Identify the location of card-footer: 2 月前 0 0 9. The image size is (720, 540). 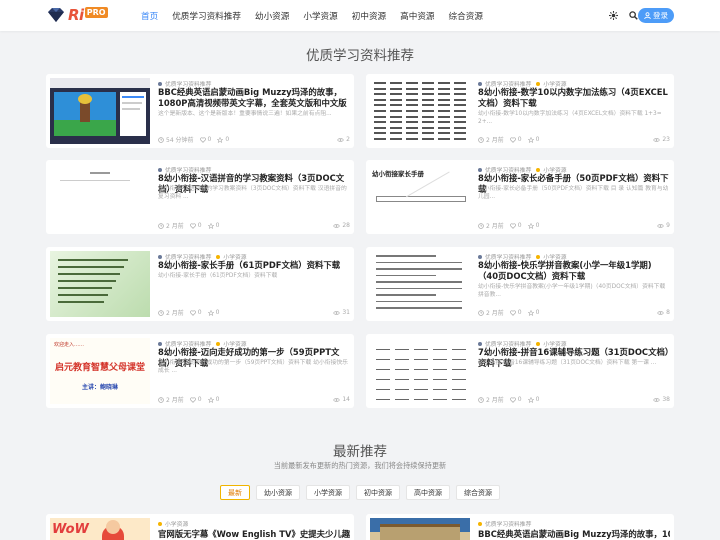
(574, 225).